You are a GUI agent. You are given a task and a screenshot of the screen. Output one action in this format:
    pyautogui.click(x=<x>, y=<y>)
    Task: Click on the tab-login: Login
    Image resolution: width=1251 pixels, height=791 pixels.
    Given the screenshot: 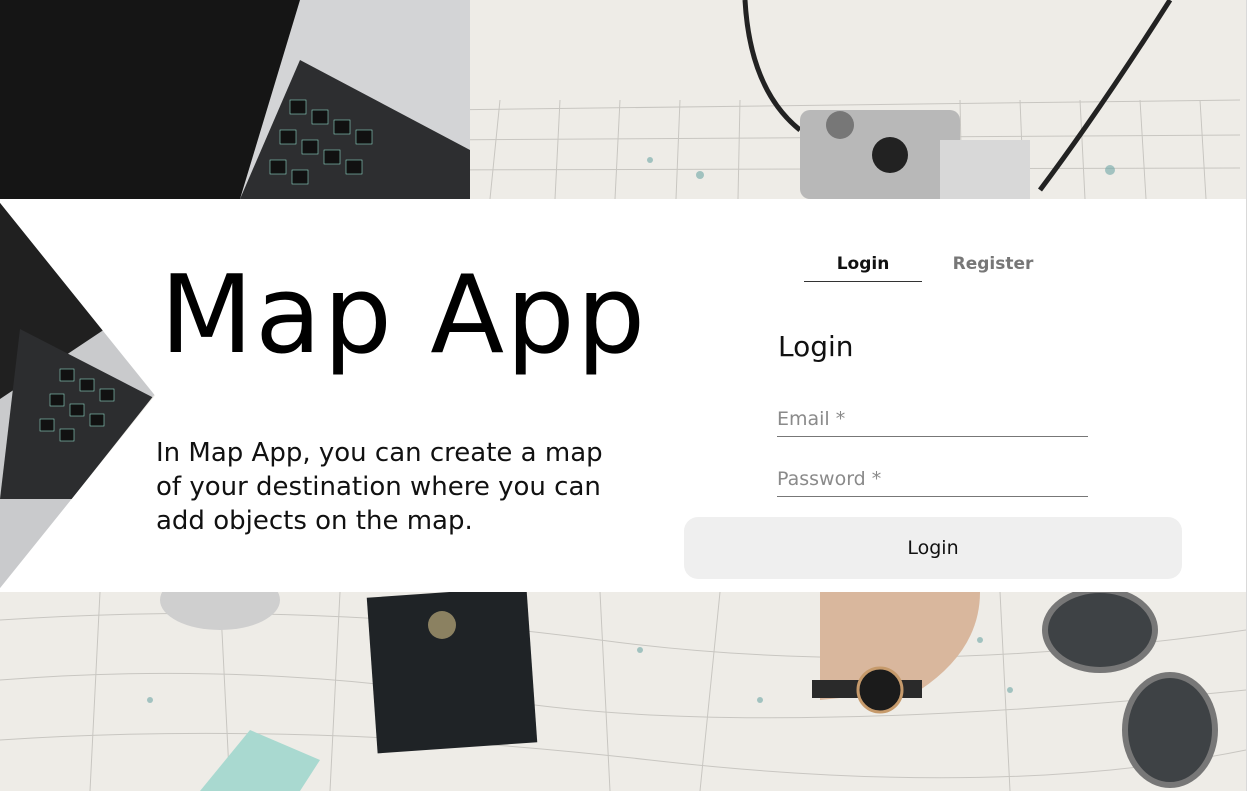 What is the action you would take?
    pyautogui.click(x=863, y=264)
    